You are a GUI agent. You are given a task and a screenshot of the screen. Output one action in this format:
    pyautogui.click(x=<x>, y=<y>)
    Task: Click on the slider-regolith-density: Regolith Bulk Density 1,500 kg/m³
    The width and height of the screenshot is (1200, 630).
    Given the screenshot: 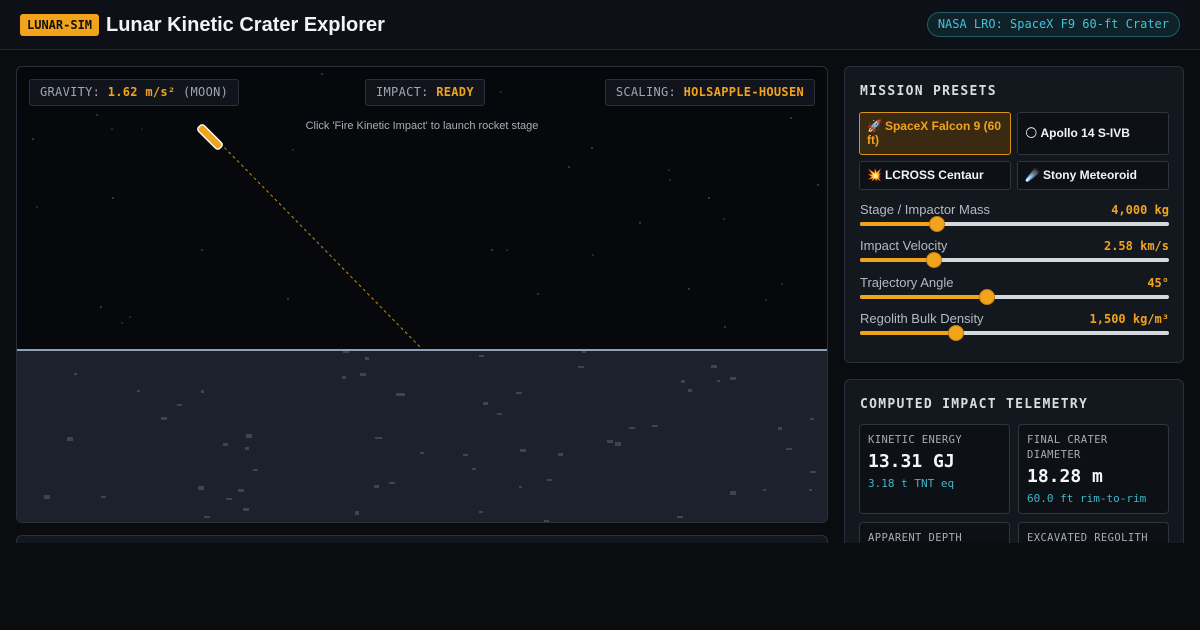 What is the action you would take?
    pyautogui.click(x=1014, y=328)
    